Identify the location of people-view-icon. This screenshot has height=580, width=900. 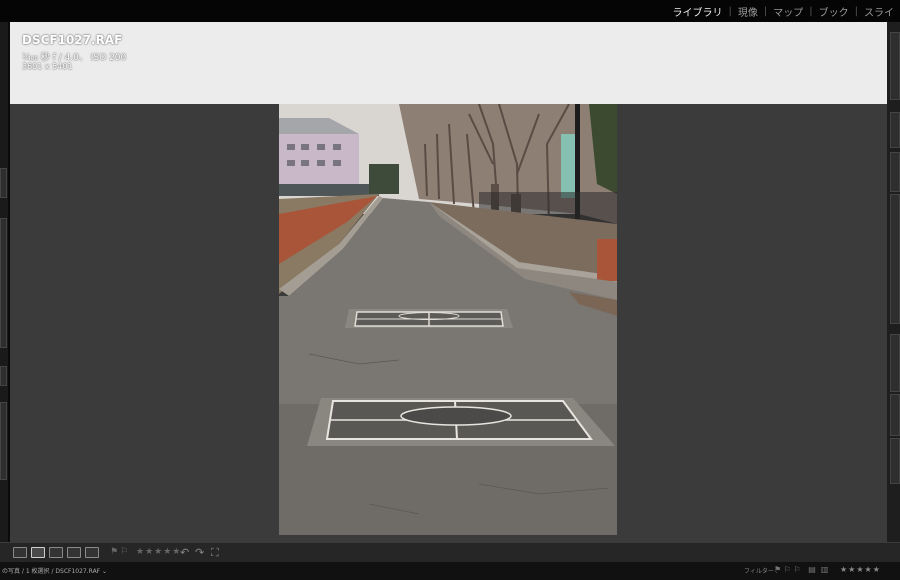
(92, 552).